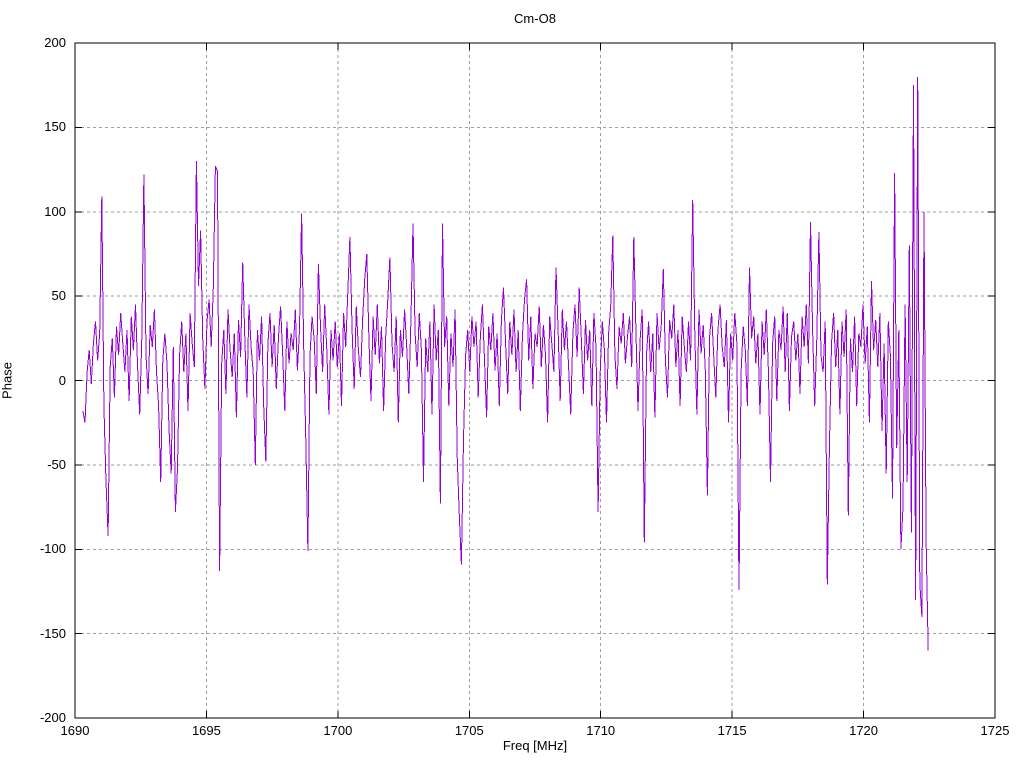 The width and height of the screenshot is (1024, 768). What do you see at coordinates (62, 380) in the screenshot?
I see `y-tick-label: 0` at bounding box center [62, 380].